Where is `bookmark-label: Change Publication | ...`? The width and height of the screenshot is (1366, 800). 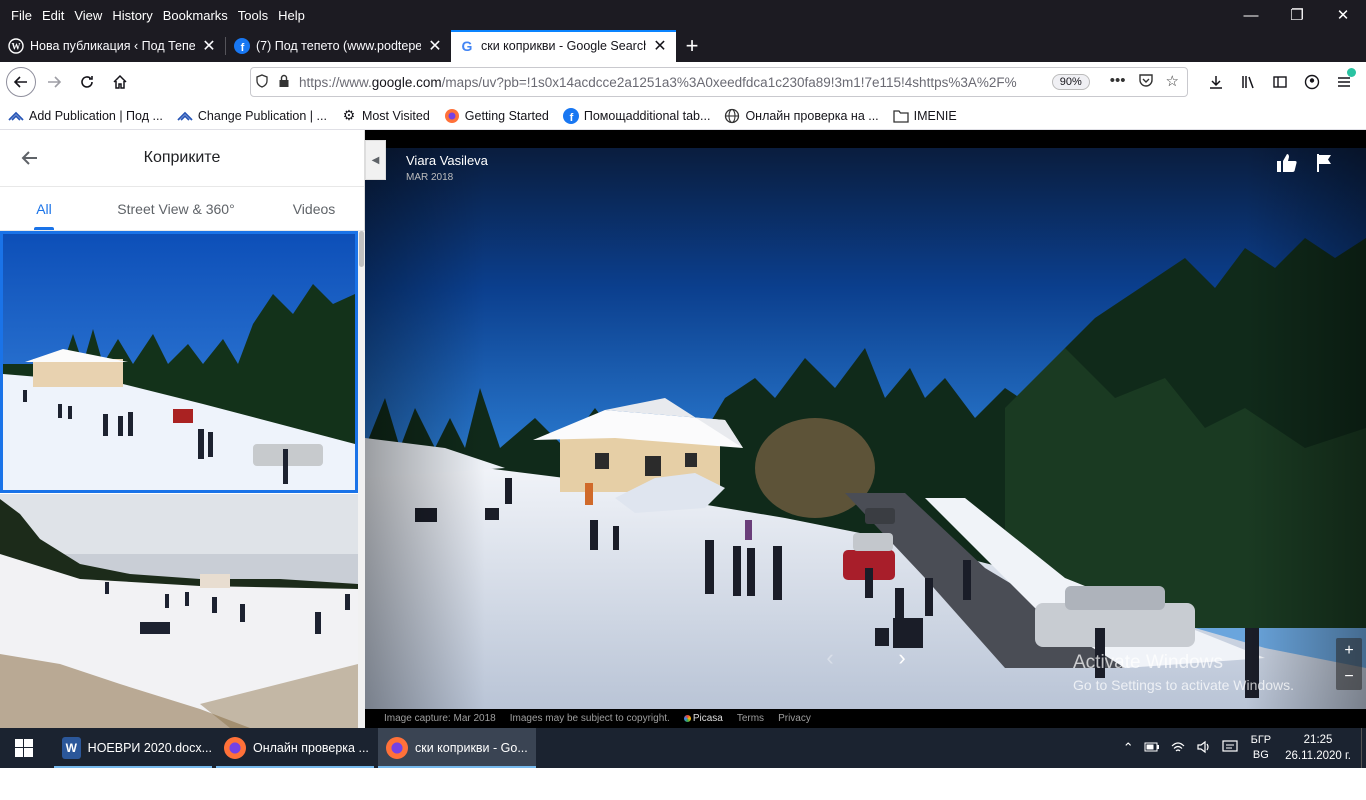
bookmark-label: Change Publication | ... is located at coordinates (262, 115).